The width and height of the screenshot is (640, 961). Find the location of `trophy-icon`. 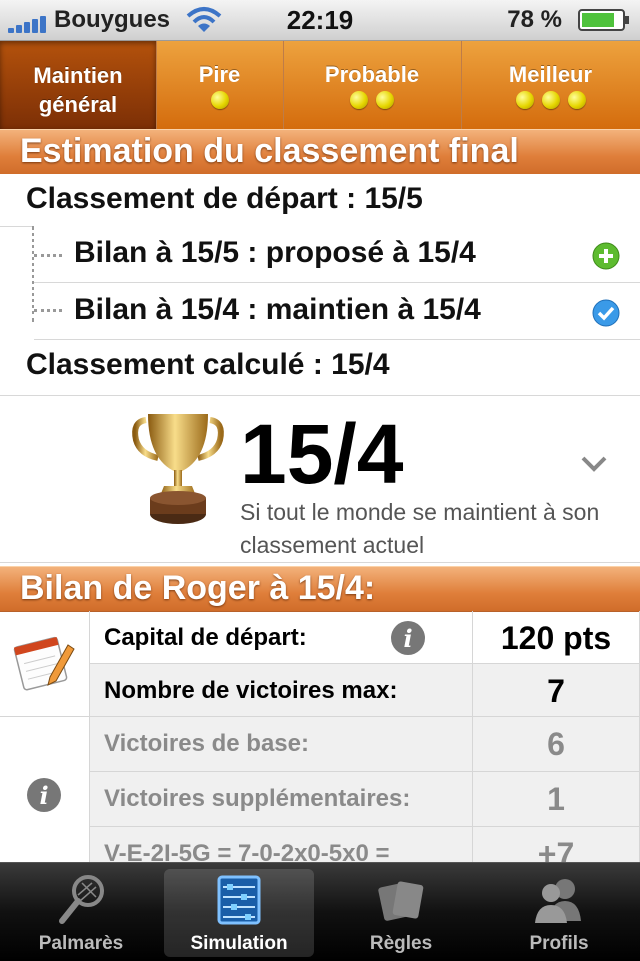

trophy-icon is located at coordinates (178, 469).